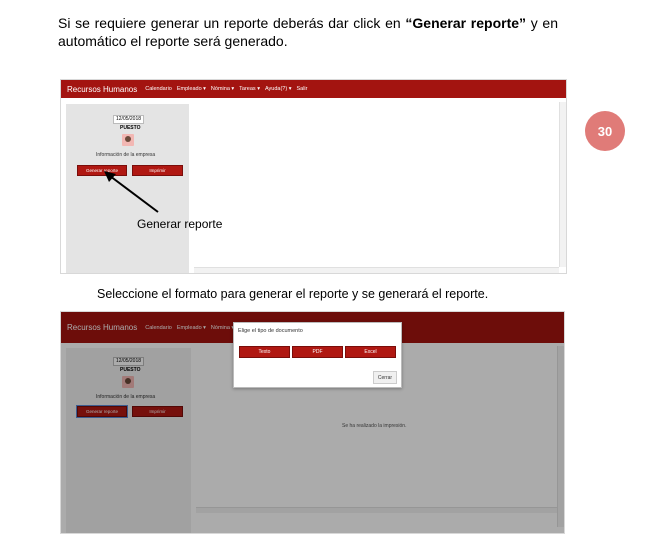 This screenshot has width=645, height=555. I want to click on nav-empleado: Empleado ▾, so click(191, 89).